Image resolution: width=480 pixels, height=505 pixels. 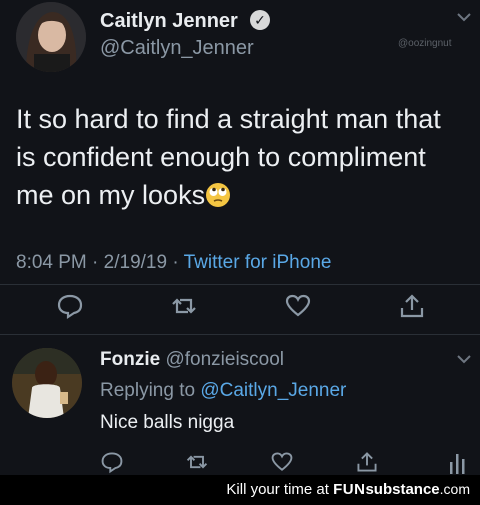 What do you see at coordinates (260, 20) in the screenshot?
I see `verified-badge-icon: ✓` at bounding box center [260, 20].